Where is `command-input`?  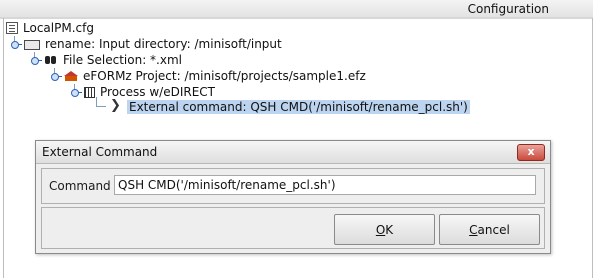
command-input is located at coordinates (325, 185).